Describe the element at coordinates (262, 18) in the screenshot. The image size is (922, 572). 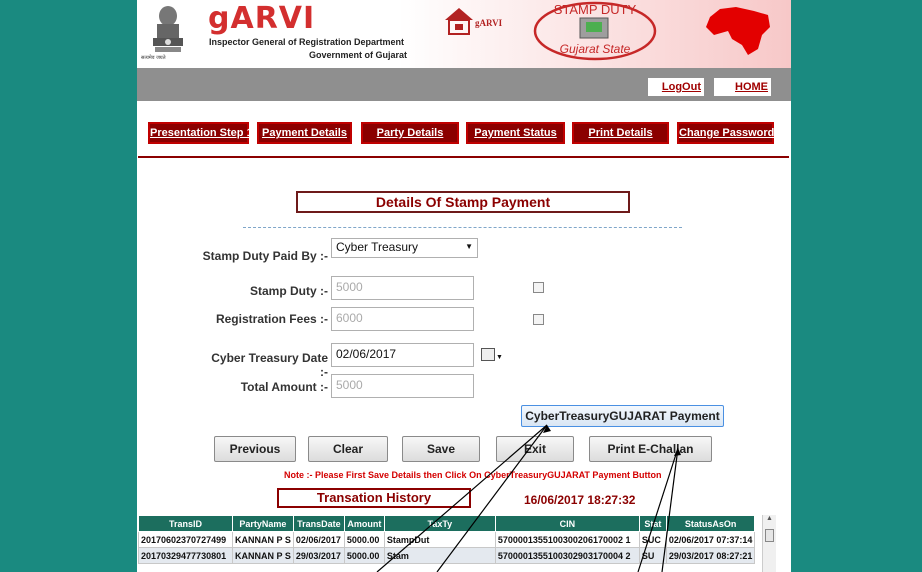
I see `app-title: gARVI` at that location.